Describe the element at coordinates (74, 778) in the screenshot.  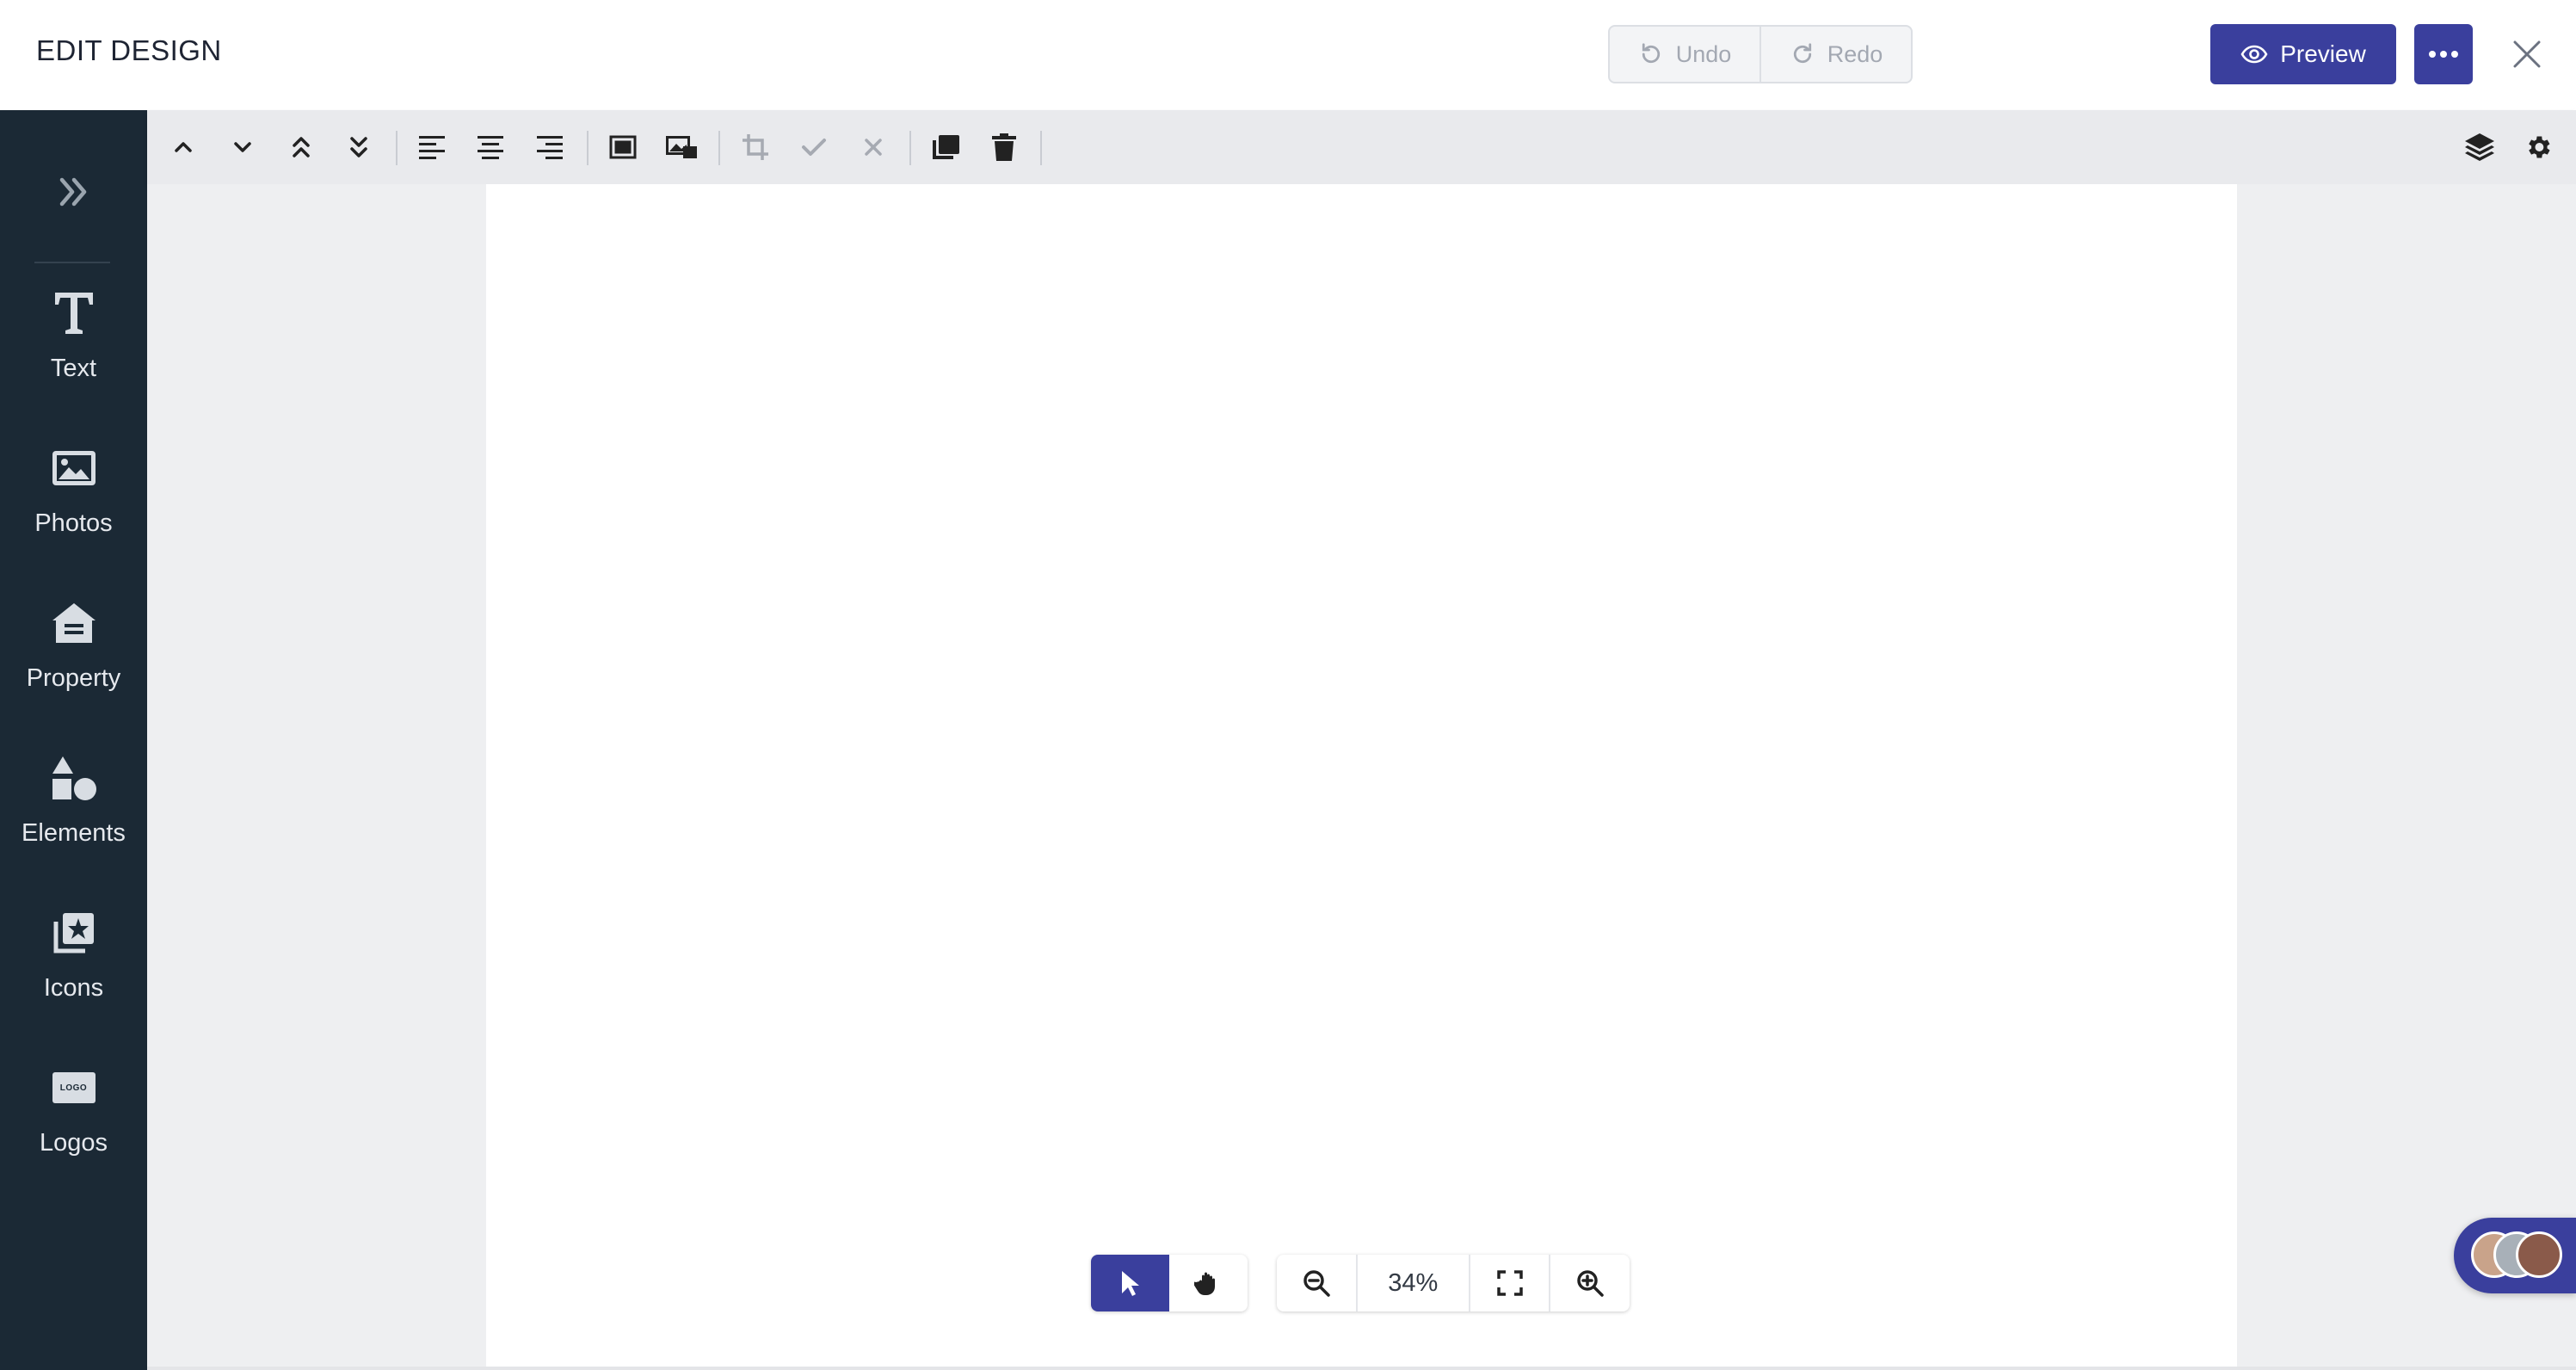
I see `shapes-icon` at that location.